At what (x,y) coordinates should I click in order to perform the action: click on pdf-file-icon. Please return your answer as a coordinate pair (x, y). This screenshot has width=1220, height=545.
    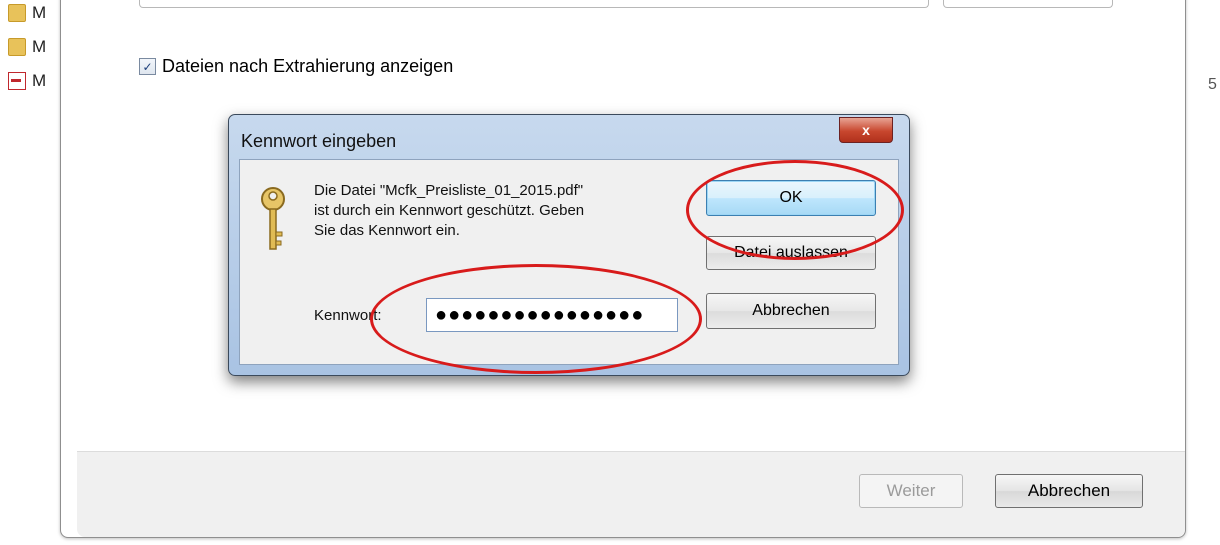
    Looking at the image, I should click on (17, 81).